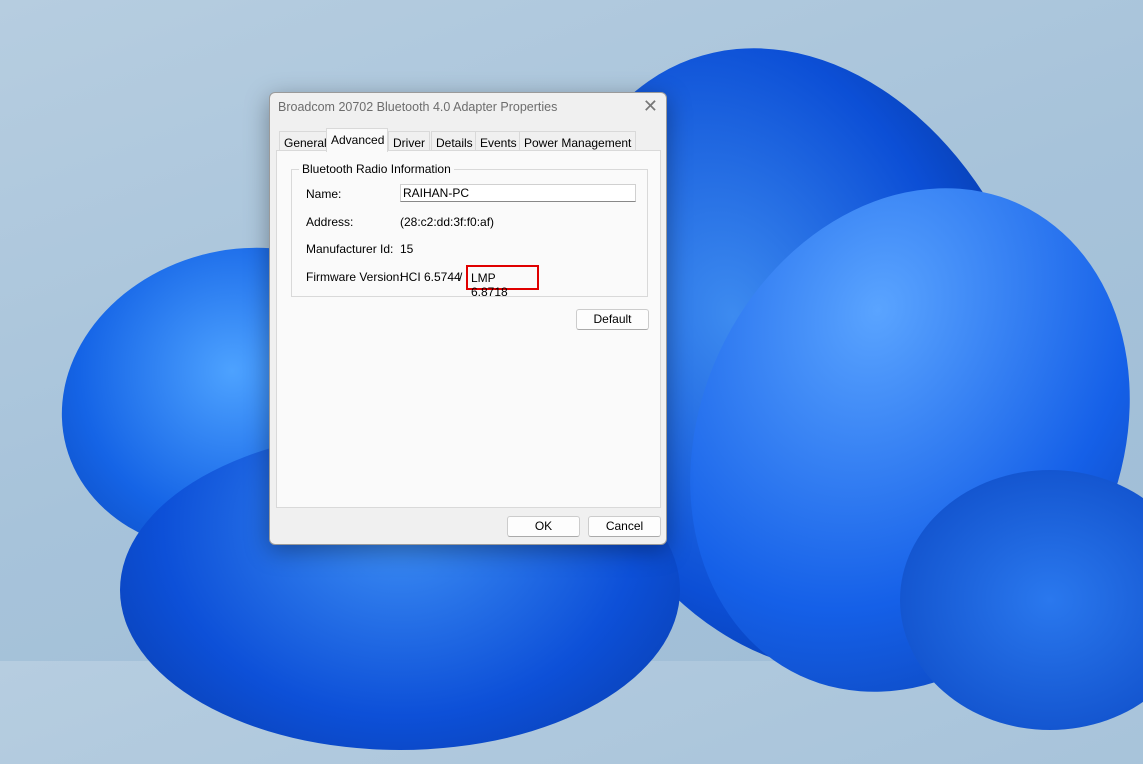  I want to click on close-icon: ✕, so click(650, 106).